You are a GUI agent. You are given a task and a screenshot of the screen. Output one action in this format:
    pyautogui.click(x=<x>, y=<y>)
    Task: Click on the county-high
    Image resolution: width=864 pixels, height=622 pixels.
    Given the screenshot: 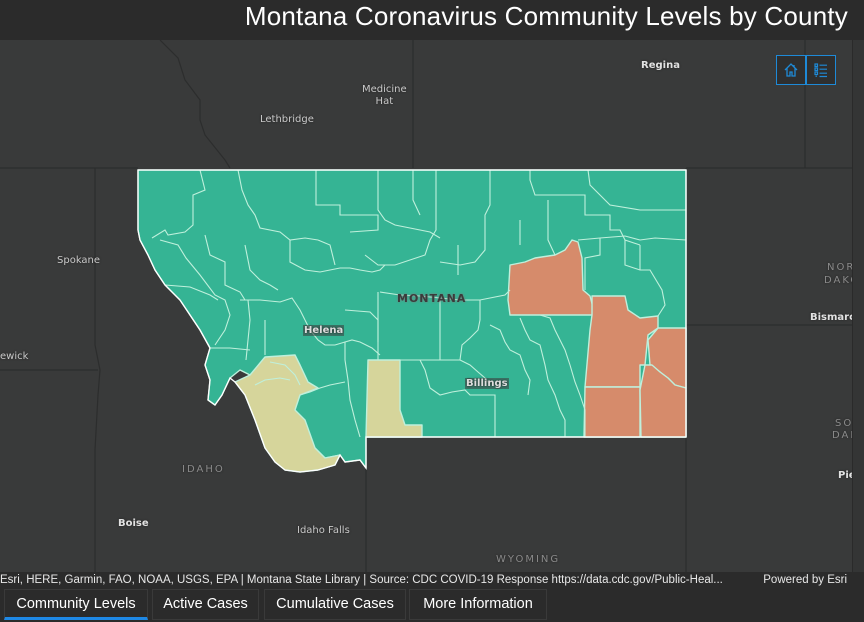 What is the action you would take?
    pyautogui.click(x=612, y=412)
    